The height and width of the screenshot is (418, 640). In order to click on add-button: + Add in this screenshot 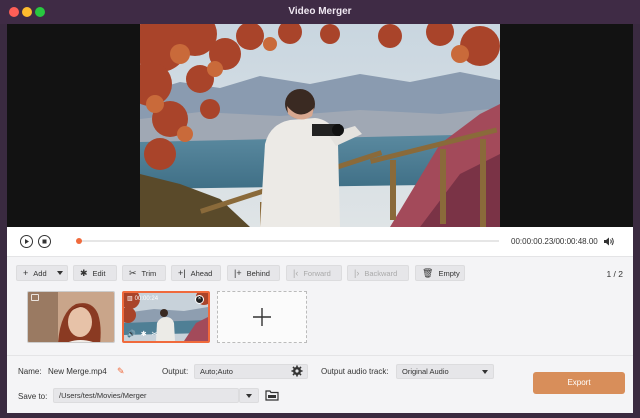, I will do `click(42, 273)`.